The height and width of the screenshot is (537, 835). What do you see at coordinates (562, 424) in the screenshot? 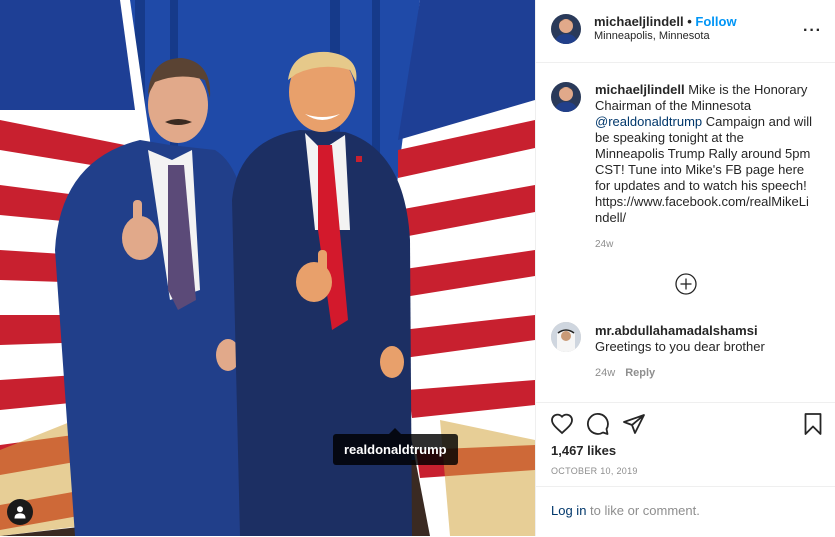
I see `heart-icon` at bounding box center [562, 424].